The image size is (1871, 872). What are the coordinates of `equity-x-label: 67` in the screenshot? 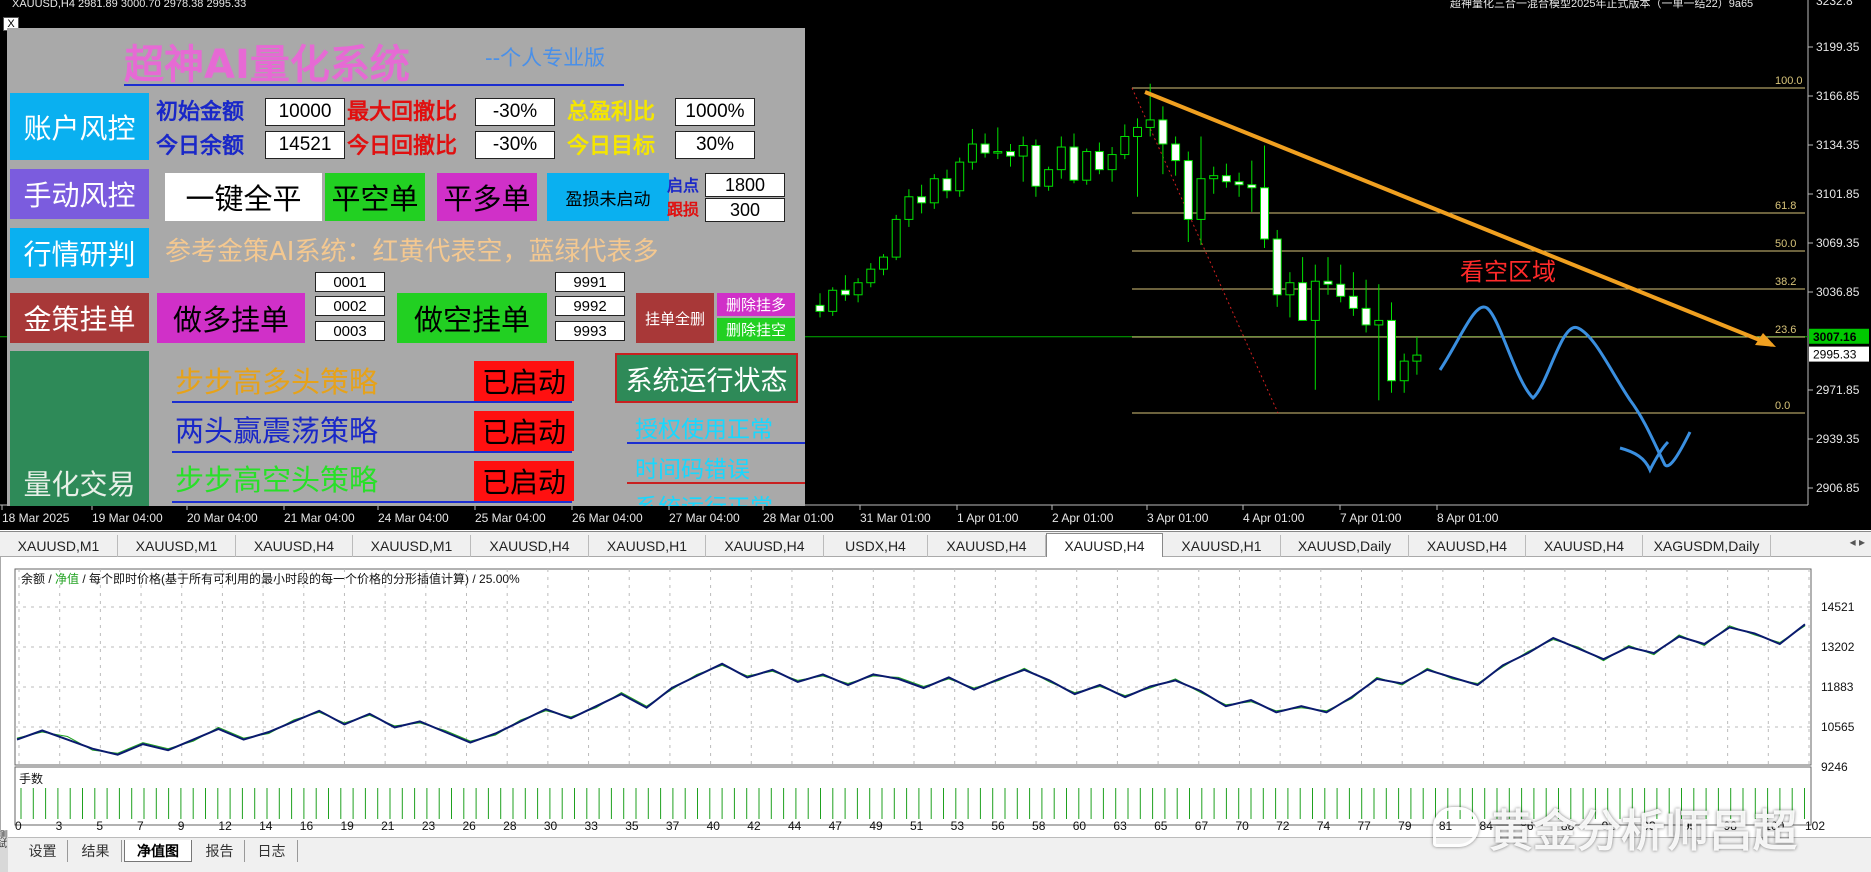 It's located at (1202, 826).